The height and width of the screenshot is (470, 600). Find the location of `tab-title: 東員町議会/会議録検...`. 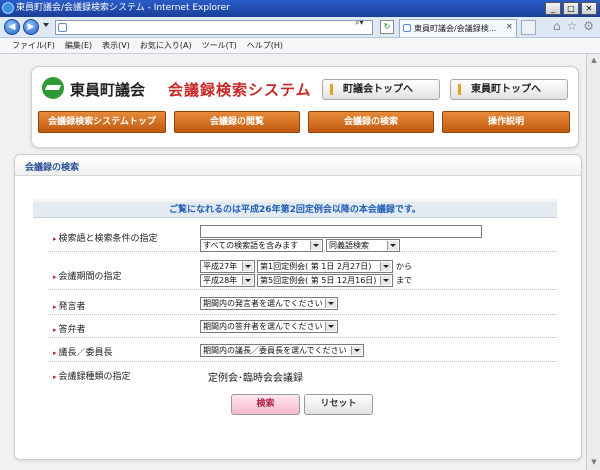

tab-title: 東員町議会/会議録検... is located at coordinates (455, 28).